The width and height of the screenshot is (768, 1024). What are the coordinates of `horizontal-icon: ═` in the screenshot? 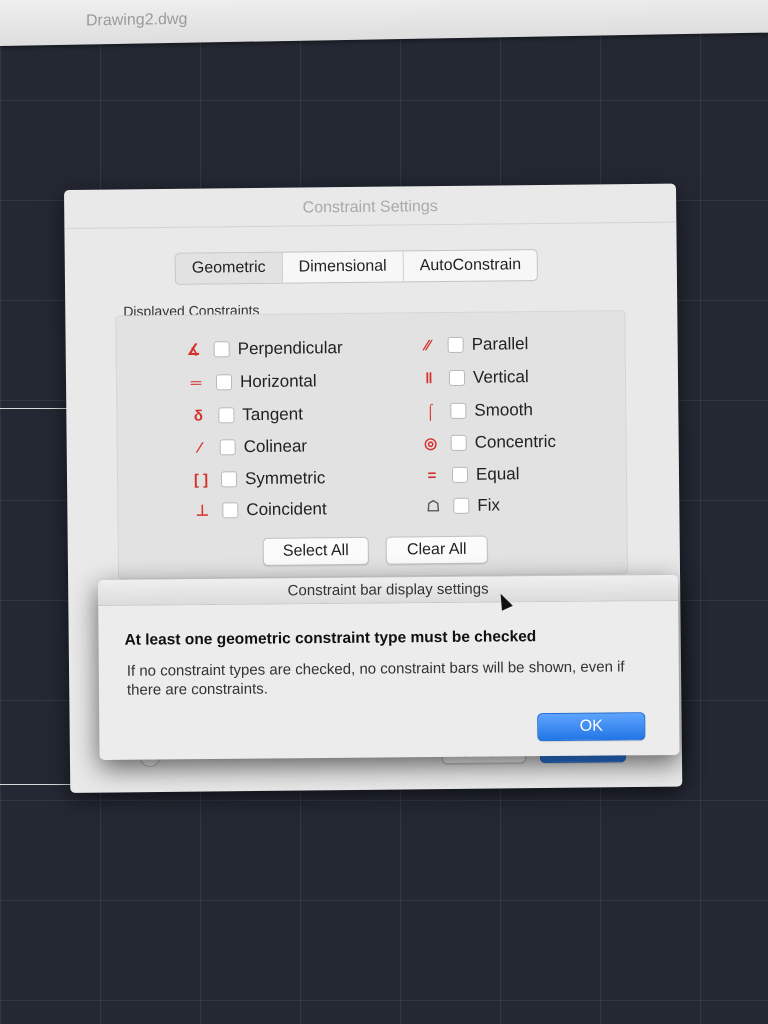 It's located at (196, 383).